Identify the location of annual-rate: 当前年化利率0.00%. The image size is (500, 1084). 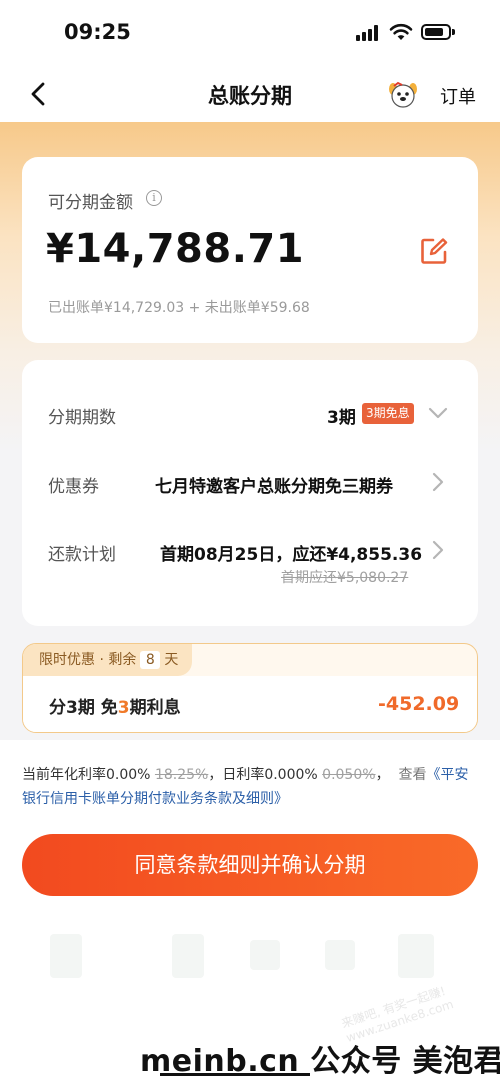
(86, 775).